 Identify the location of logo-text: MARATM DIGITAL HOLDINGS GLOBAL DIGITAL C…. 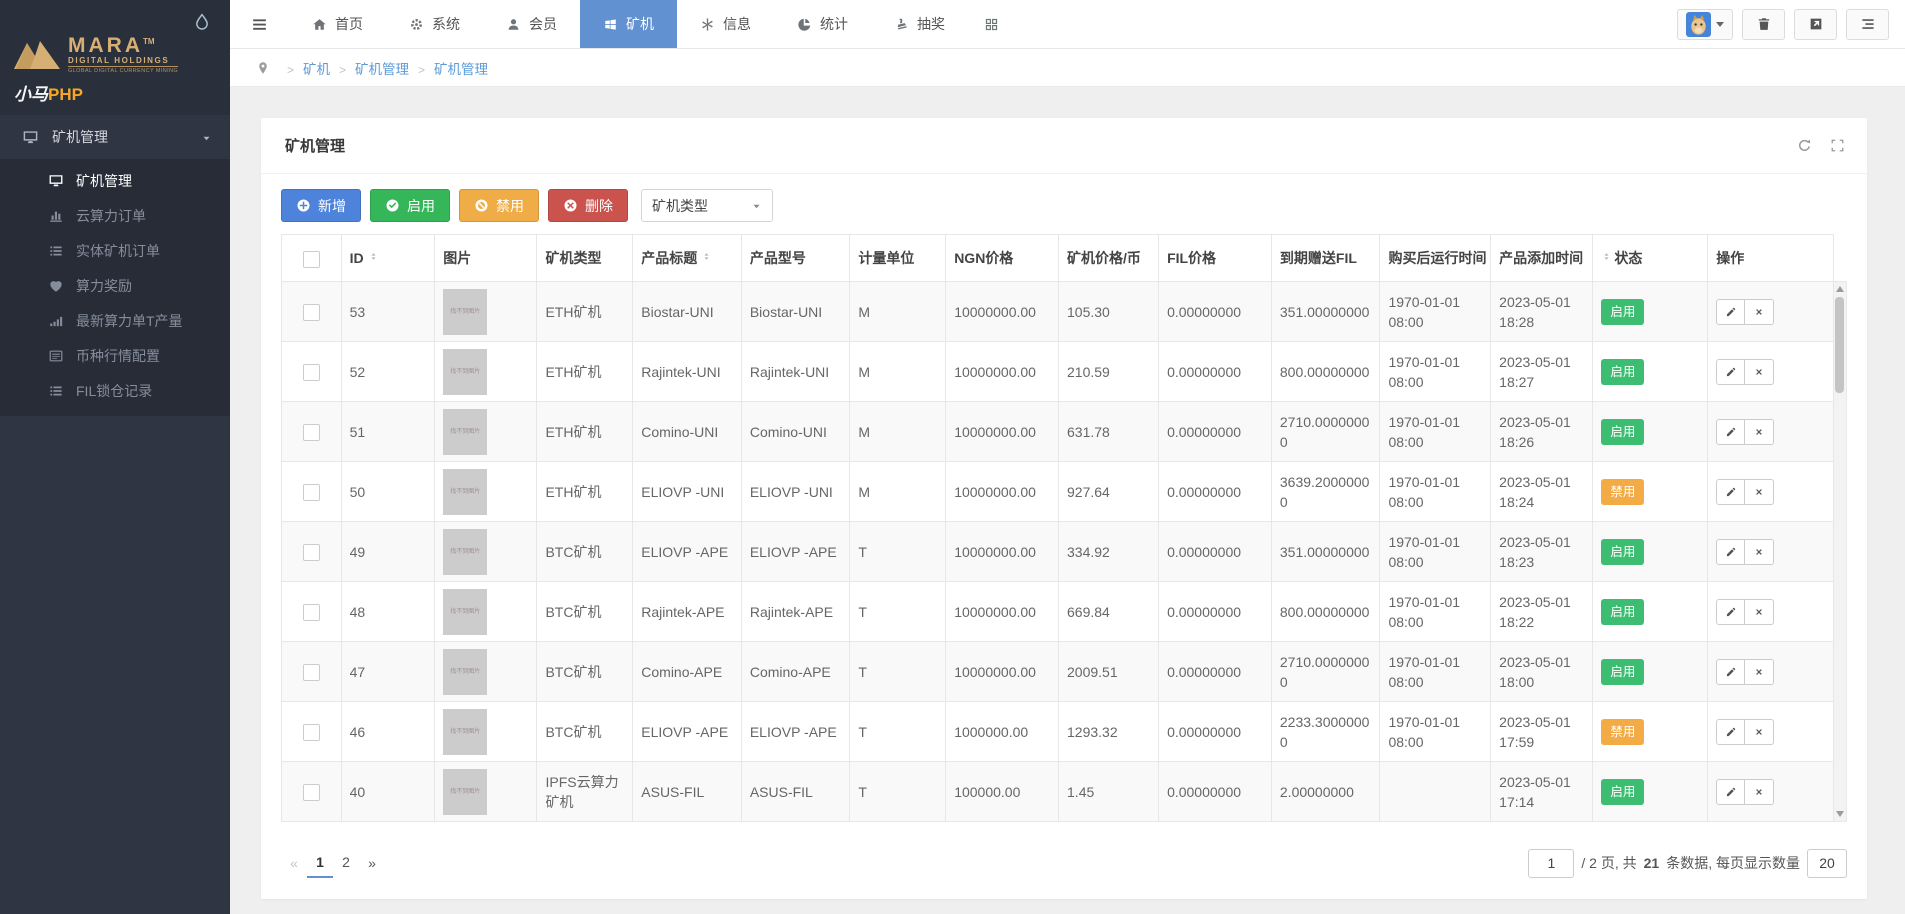
(123, 53).